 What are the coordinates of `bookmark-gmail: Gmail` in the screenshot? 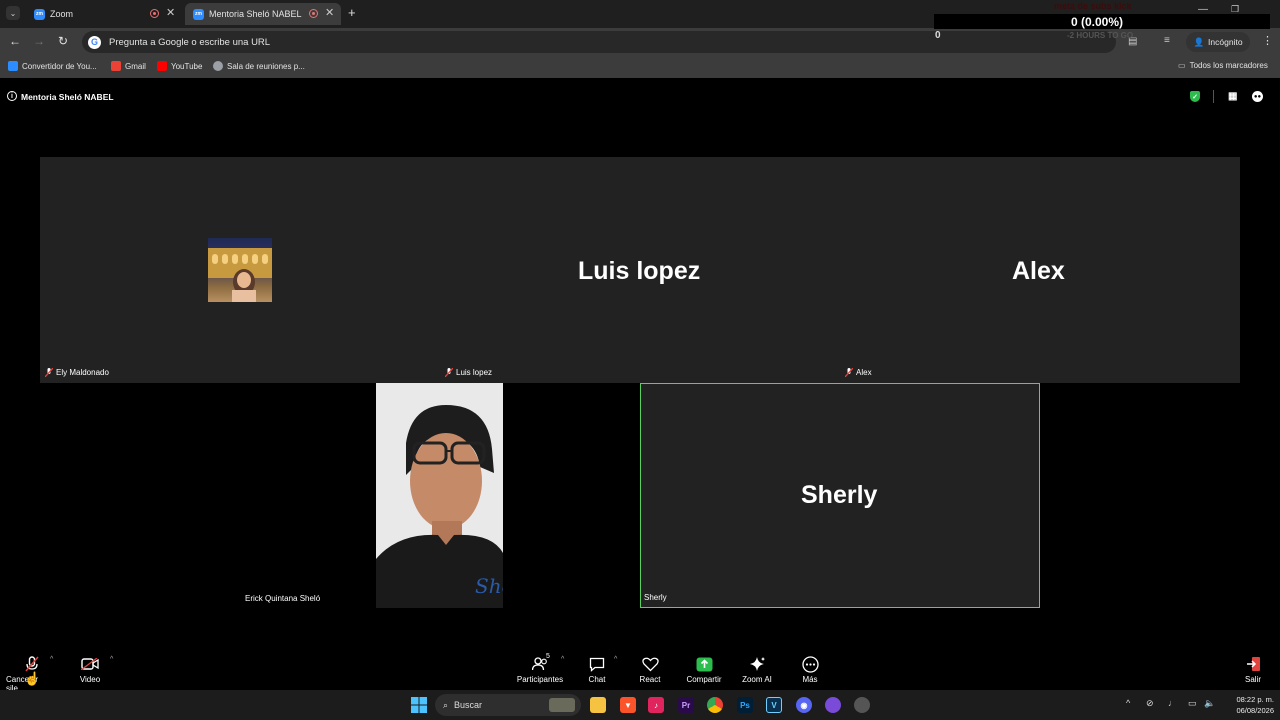 It's located at (128, 66).